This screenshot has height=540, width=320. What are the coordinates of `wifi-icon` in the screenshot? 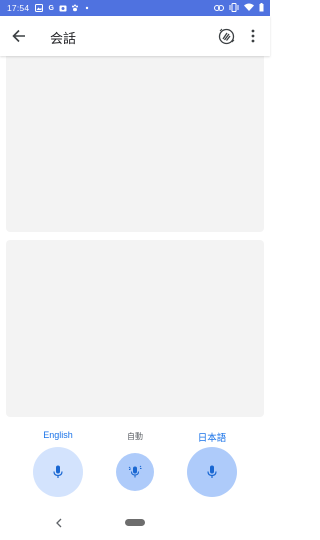 It's located at (249, 8).